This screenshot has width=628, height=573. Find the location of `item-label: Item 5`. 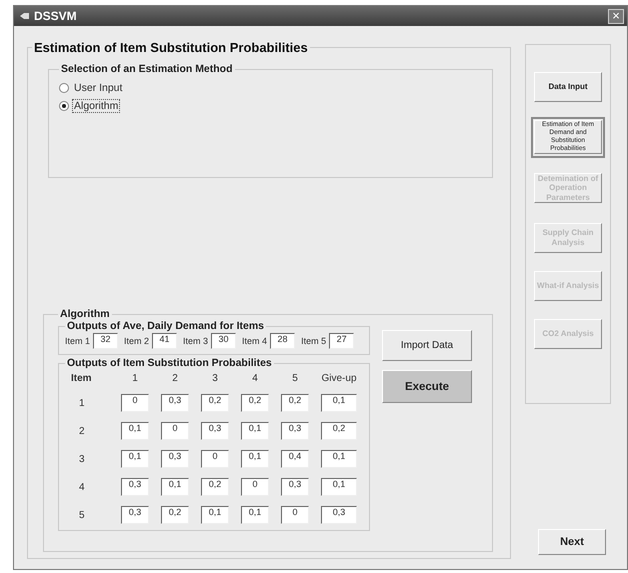

item-label: Item 5 is located at coordinates (313, 341).